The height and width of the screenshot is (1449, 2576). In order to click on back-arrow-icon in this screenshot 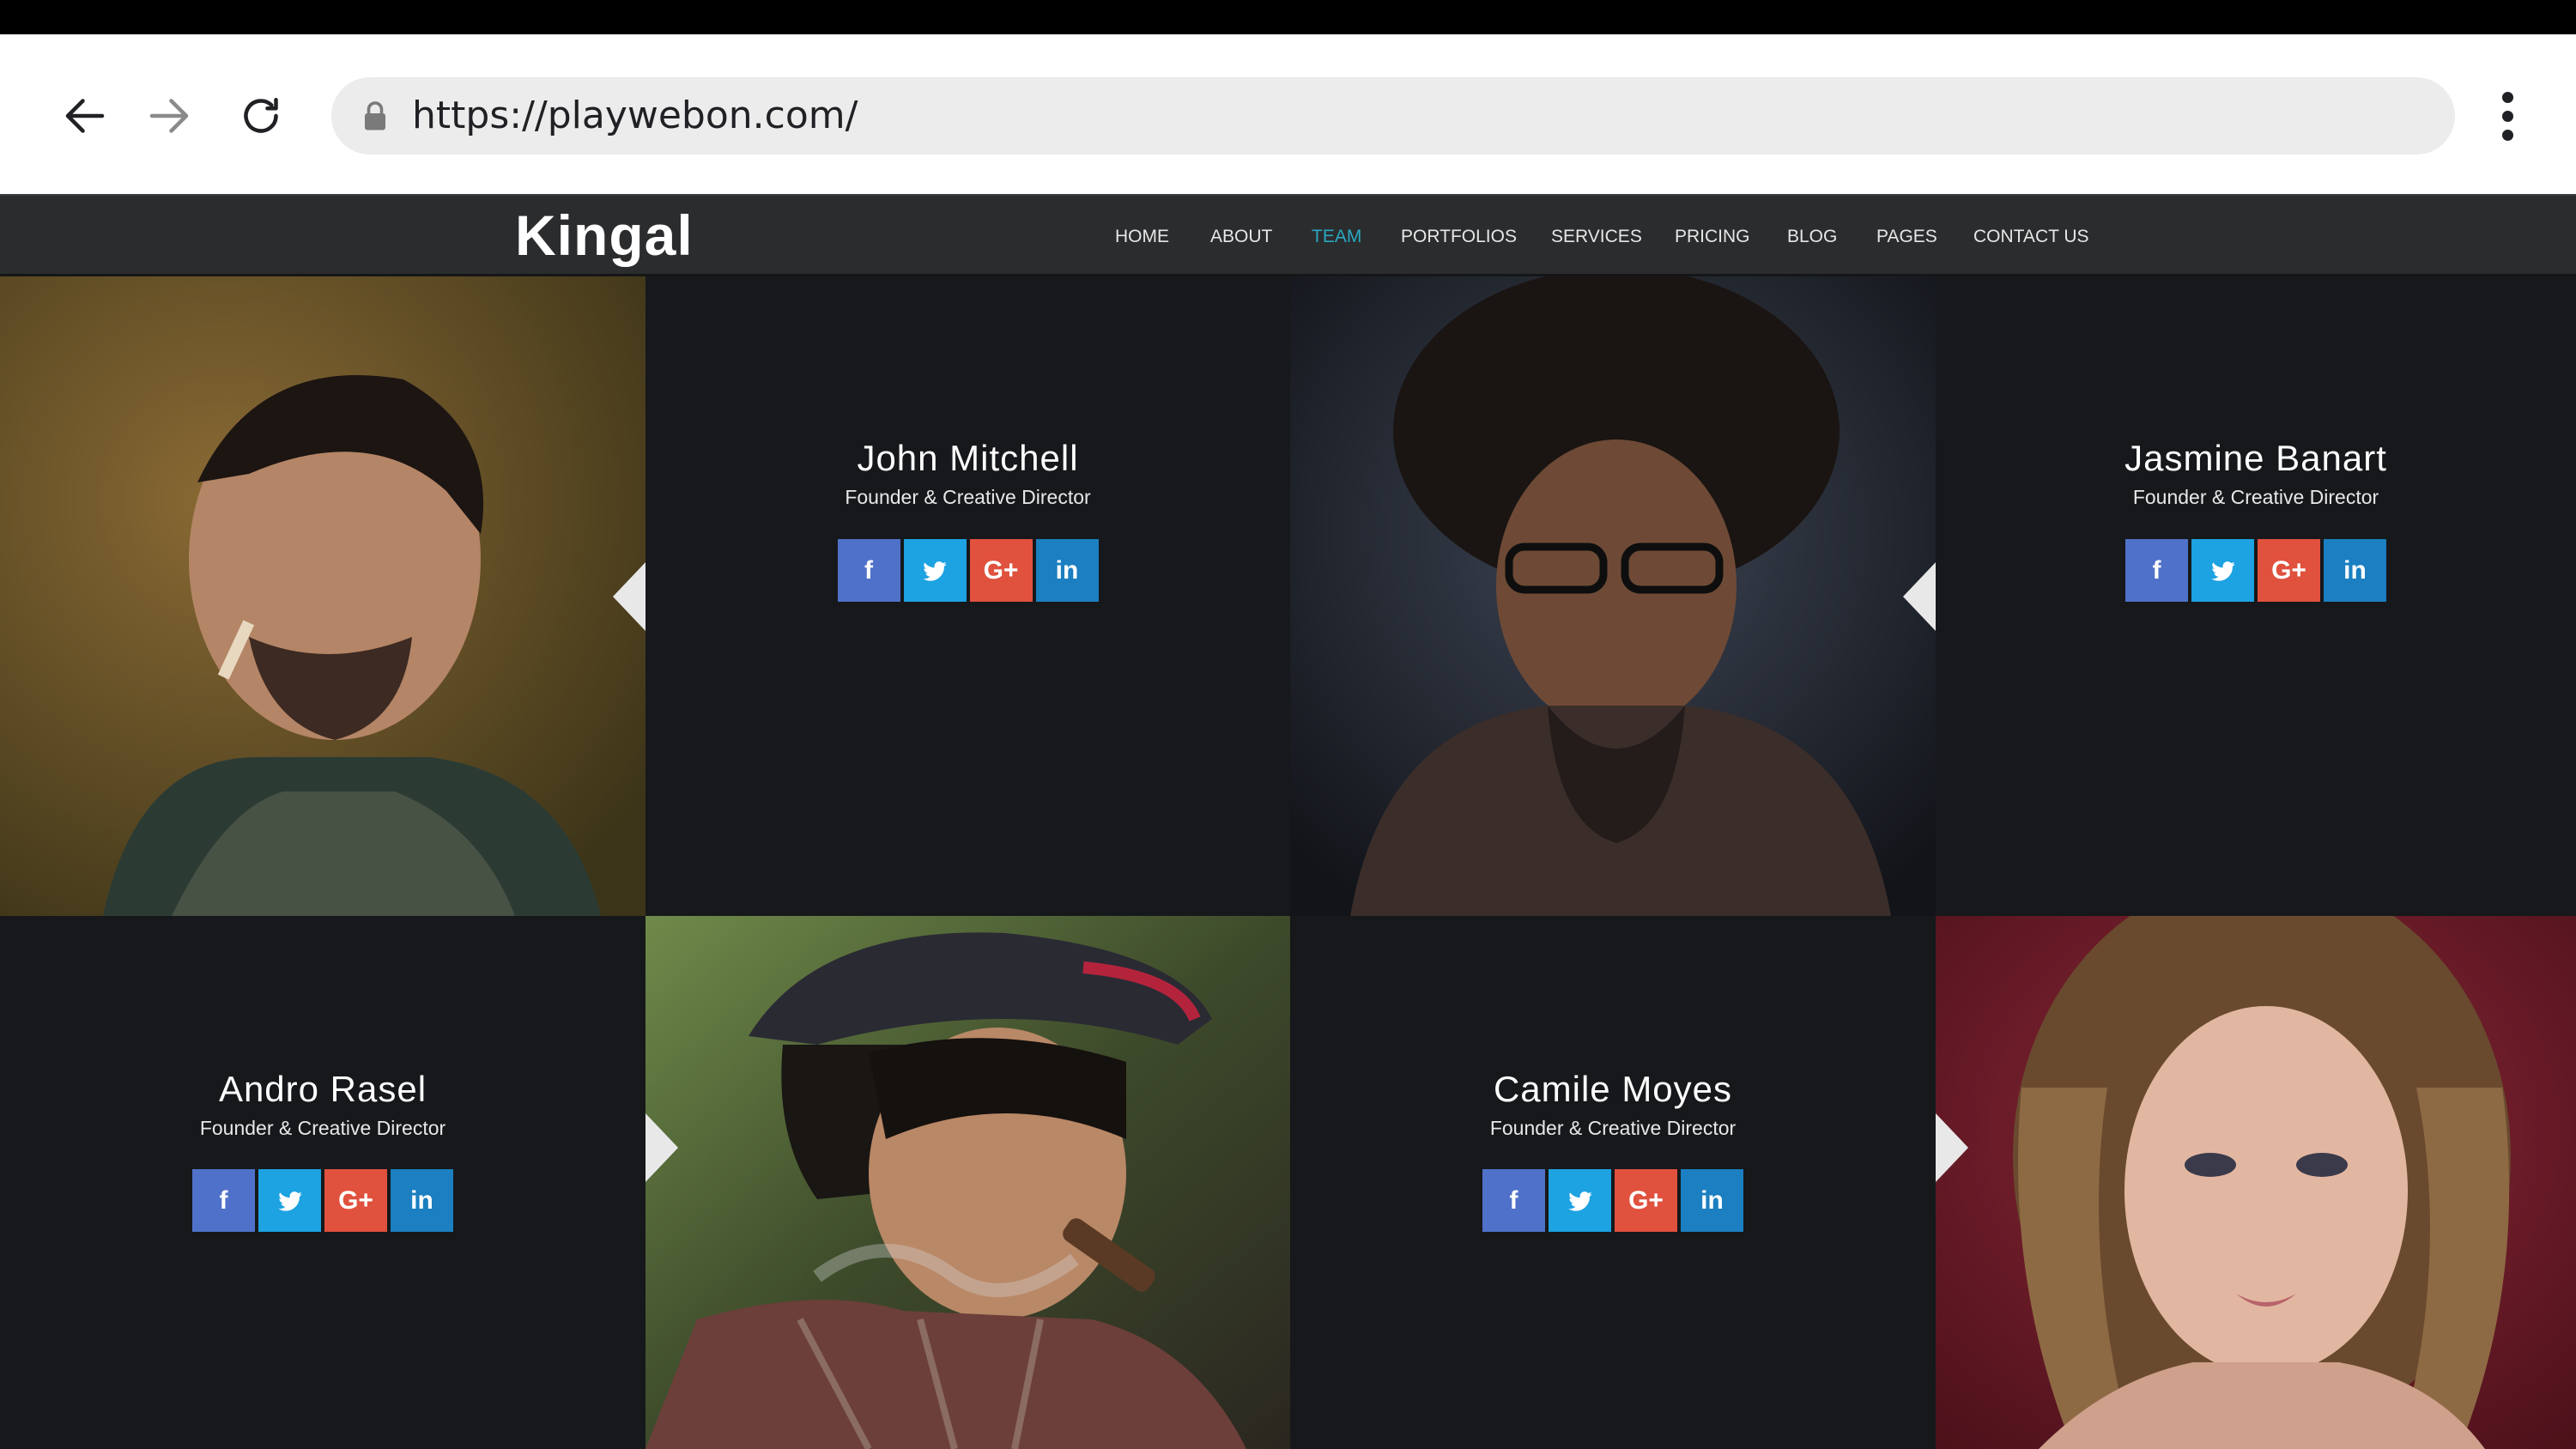, I will do `click(85, 116)`.